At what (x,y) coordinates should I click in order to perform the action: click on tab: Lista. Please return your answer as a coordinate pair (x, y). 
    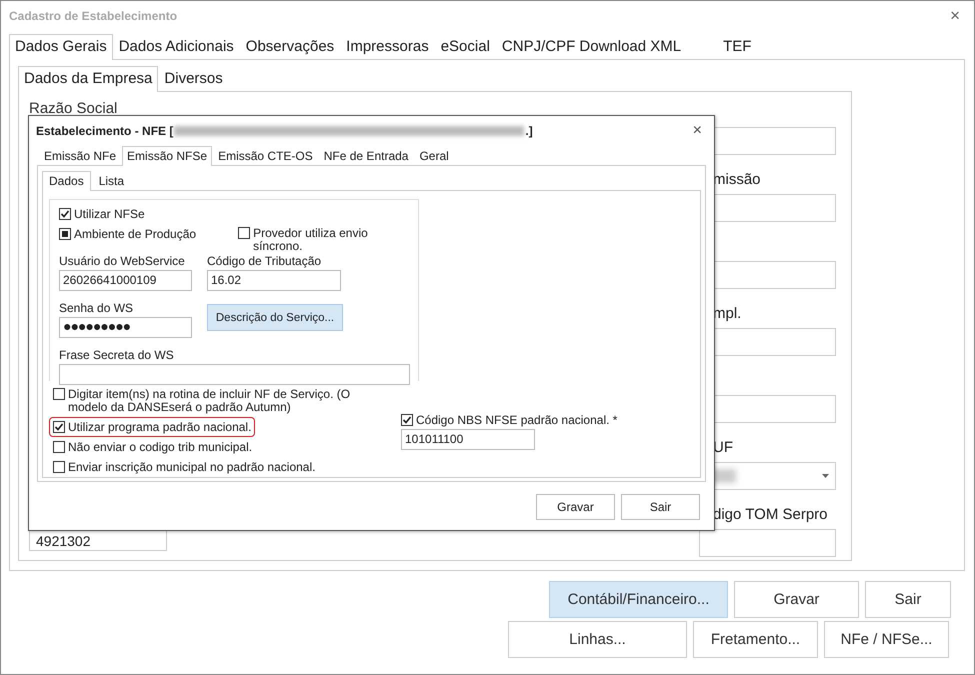
    Looking at the image, I should click on (112, 180).